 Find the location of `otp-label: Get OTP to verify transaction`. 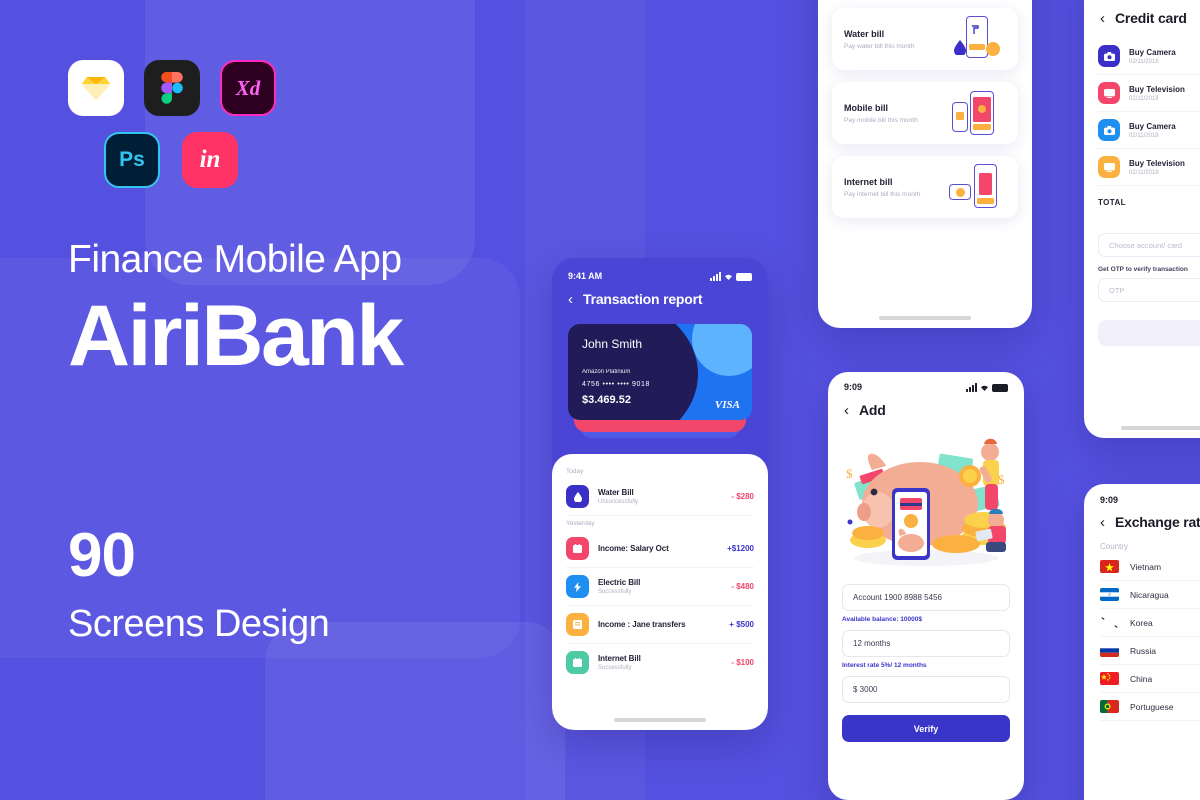

otp-label: Get OTP to verify transaction is located at coordinates (1143, 269).